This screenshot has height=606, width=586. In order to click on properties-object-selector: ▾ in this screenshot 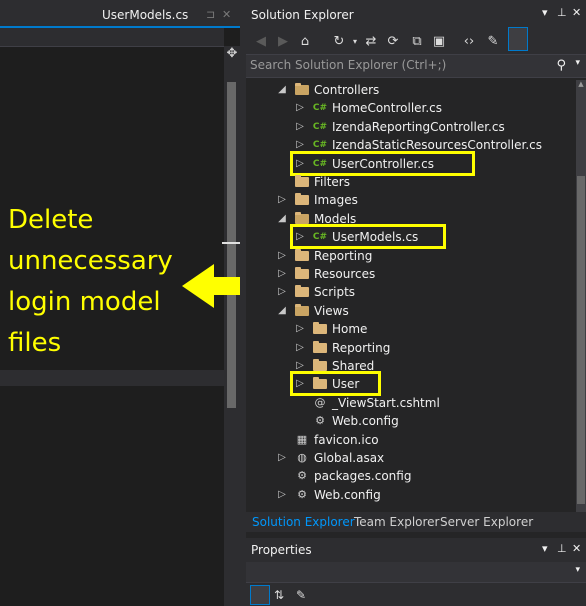, I will do `click(416, 572)`.